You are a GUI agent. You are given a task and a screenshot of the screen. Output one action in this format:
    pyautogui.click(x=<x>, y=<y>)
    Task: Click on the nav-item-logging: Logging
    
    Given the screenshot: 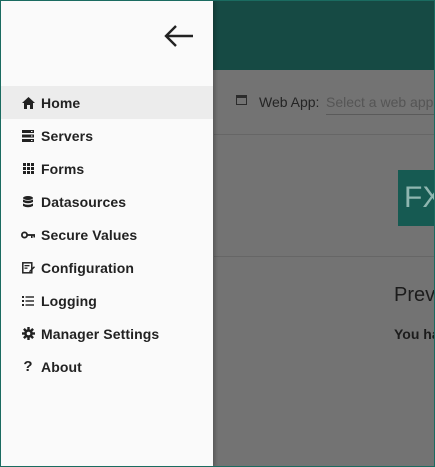 What is the action you would take?
    pyautogui.click(x=107, y=300)
    